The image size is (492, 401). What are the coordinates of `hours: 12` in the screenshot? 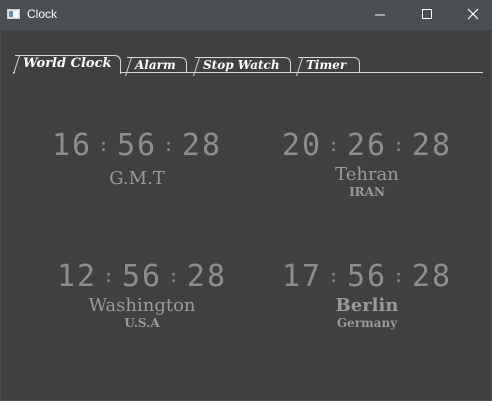 It's located at (77, 276).